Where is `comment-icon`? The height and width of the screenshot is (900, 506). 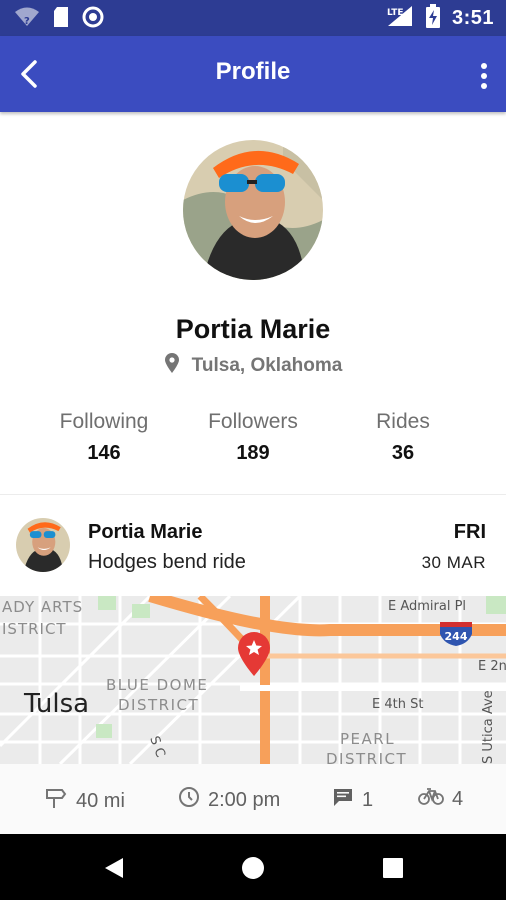
comment-icon is located at coordinates (343, 800).